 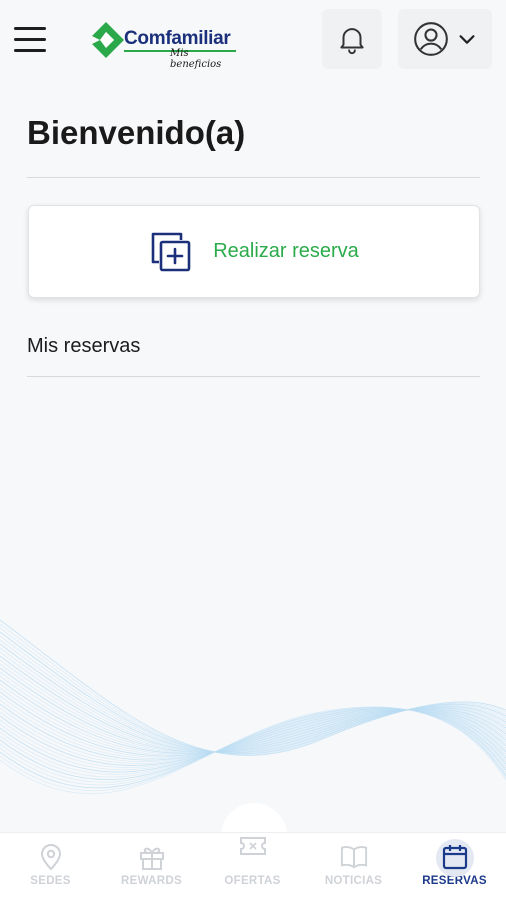 I want to click on logo-tagline: Mis beneficios, so click(x=196, y=59).